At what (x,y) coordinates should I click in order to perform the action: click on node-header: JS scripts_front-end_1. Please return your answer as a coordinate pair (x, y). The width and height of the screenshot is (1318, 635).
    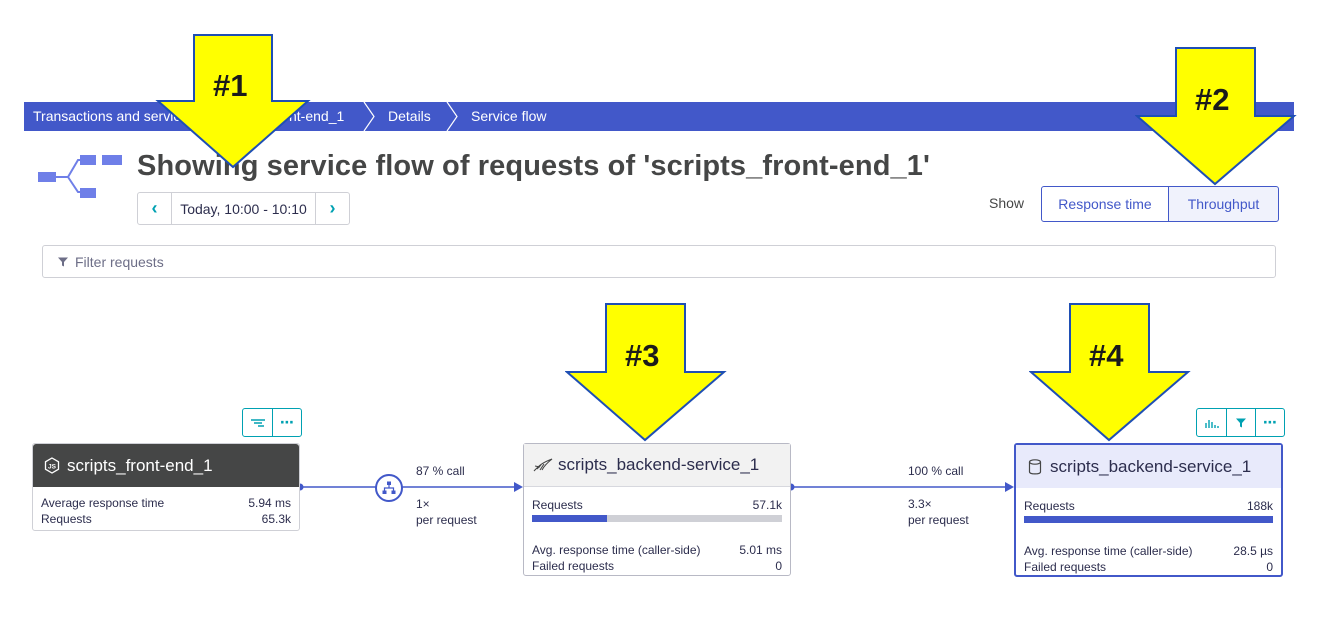
    Looking at the image, I should click on (166, 465).